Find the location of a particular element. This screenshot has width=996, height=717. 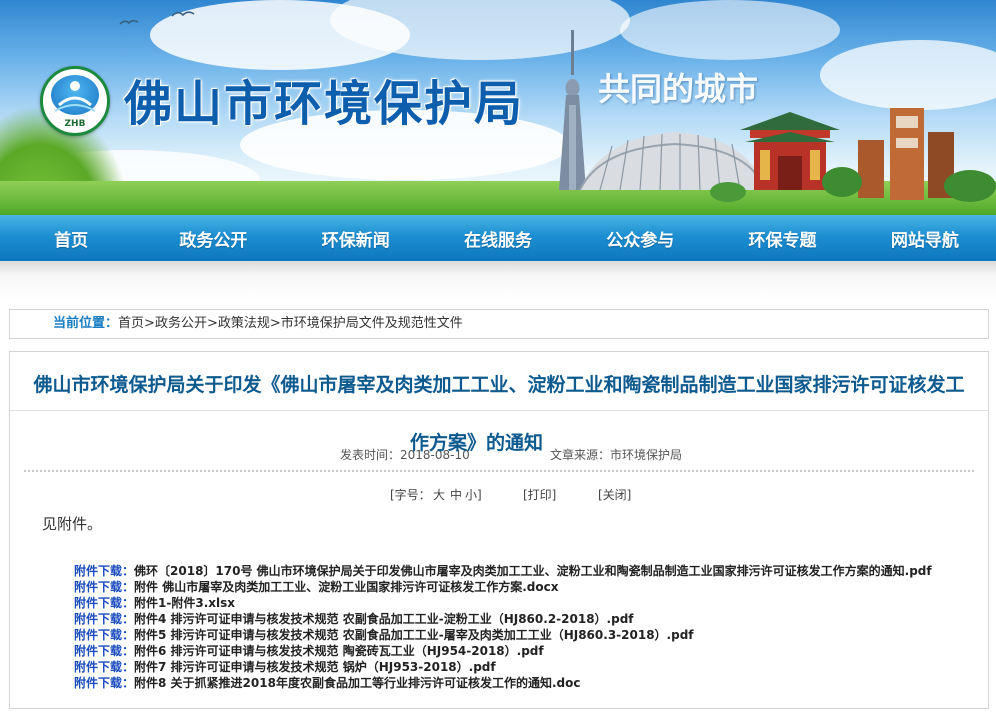

nav-item-site-map: 网站导航 is located at coordinates (925, 238).